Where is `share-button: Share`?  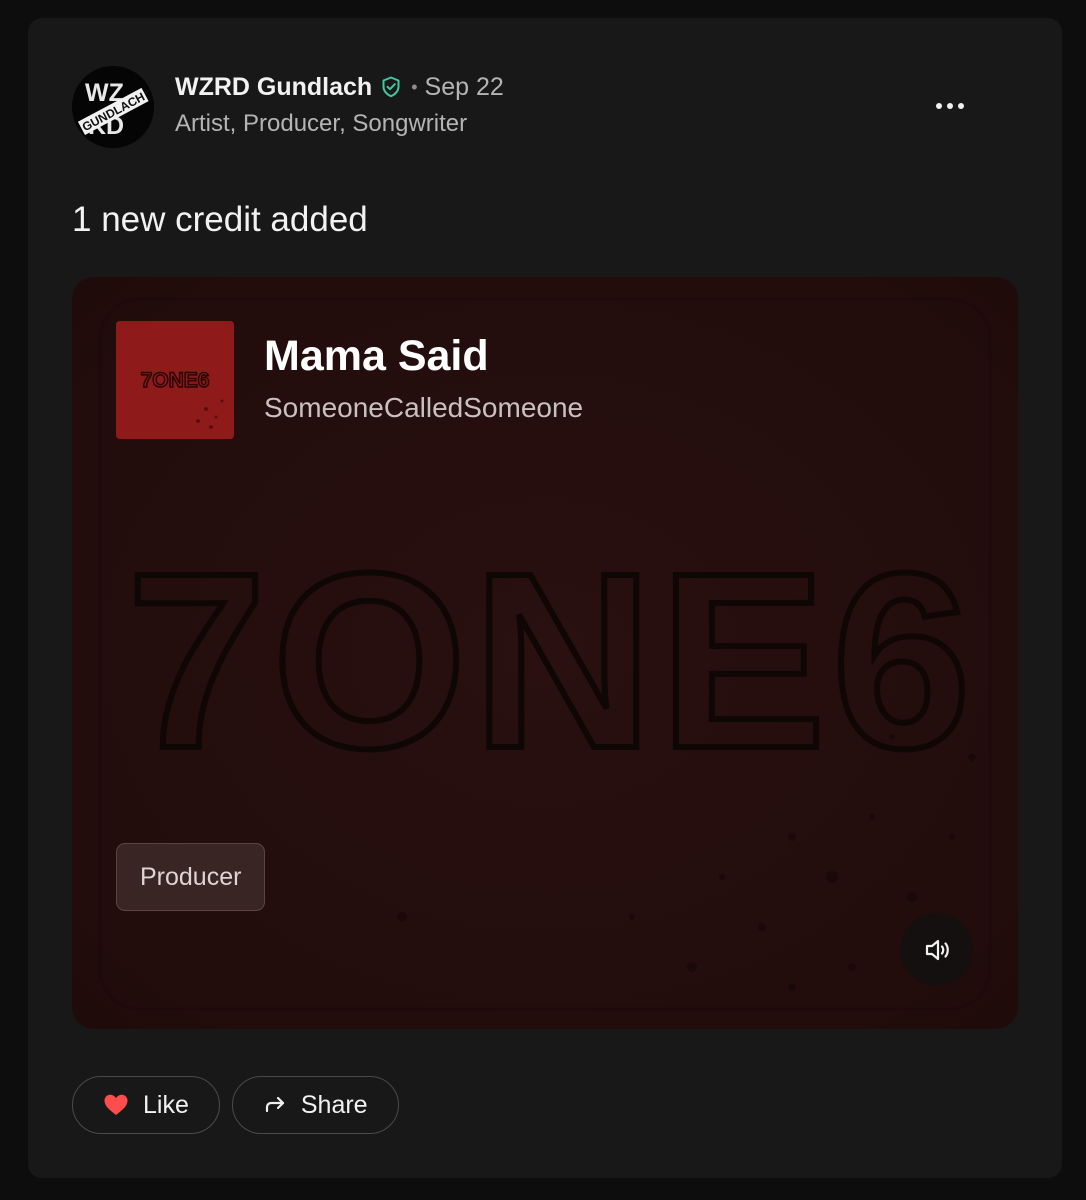 share-button: Share is located at coordinates (315, 1105).